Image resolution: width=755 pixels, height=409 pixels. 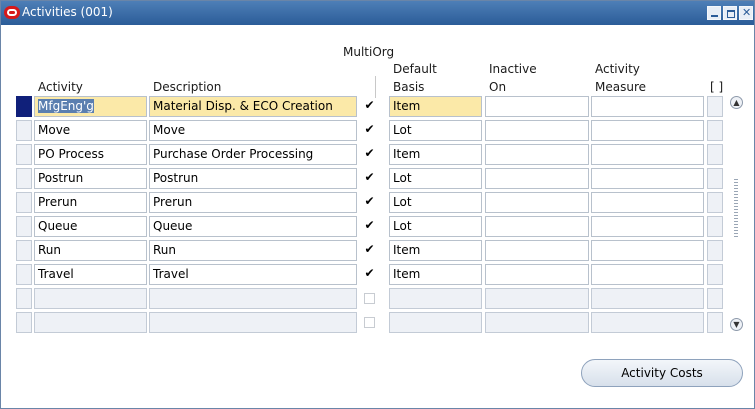 What do you see at coordinates (730, 13) in the screenshot?
I see `maximize-icon` at bounding box center [730, 13].